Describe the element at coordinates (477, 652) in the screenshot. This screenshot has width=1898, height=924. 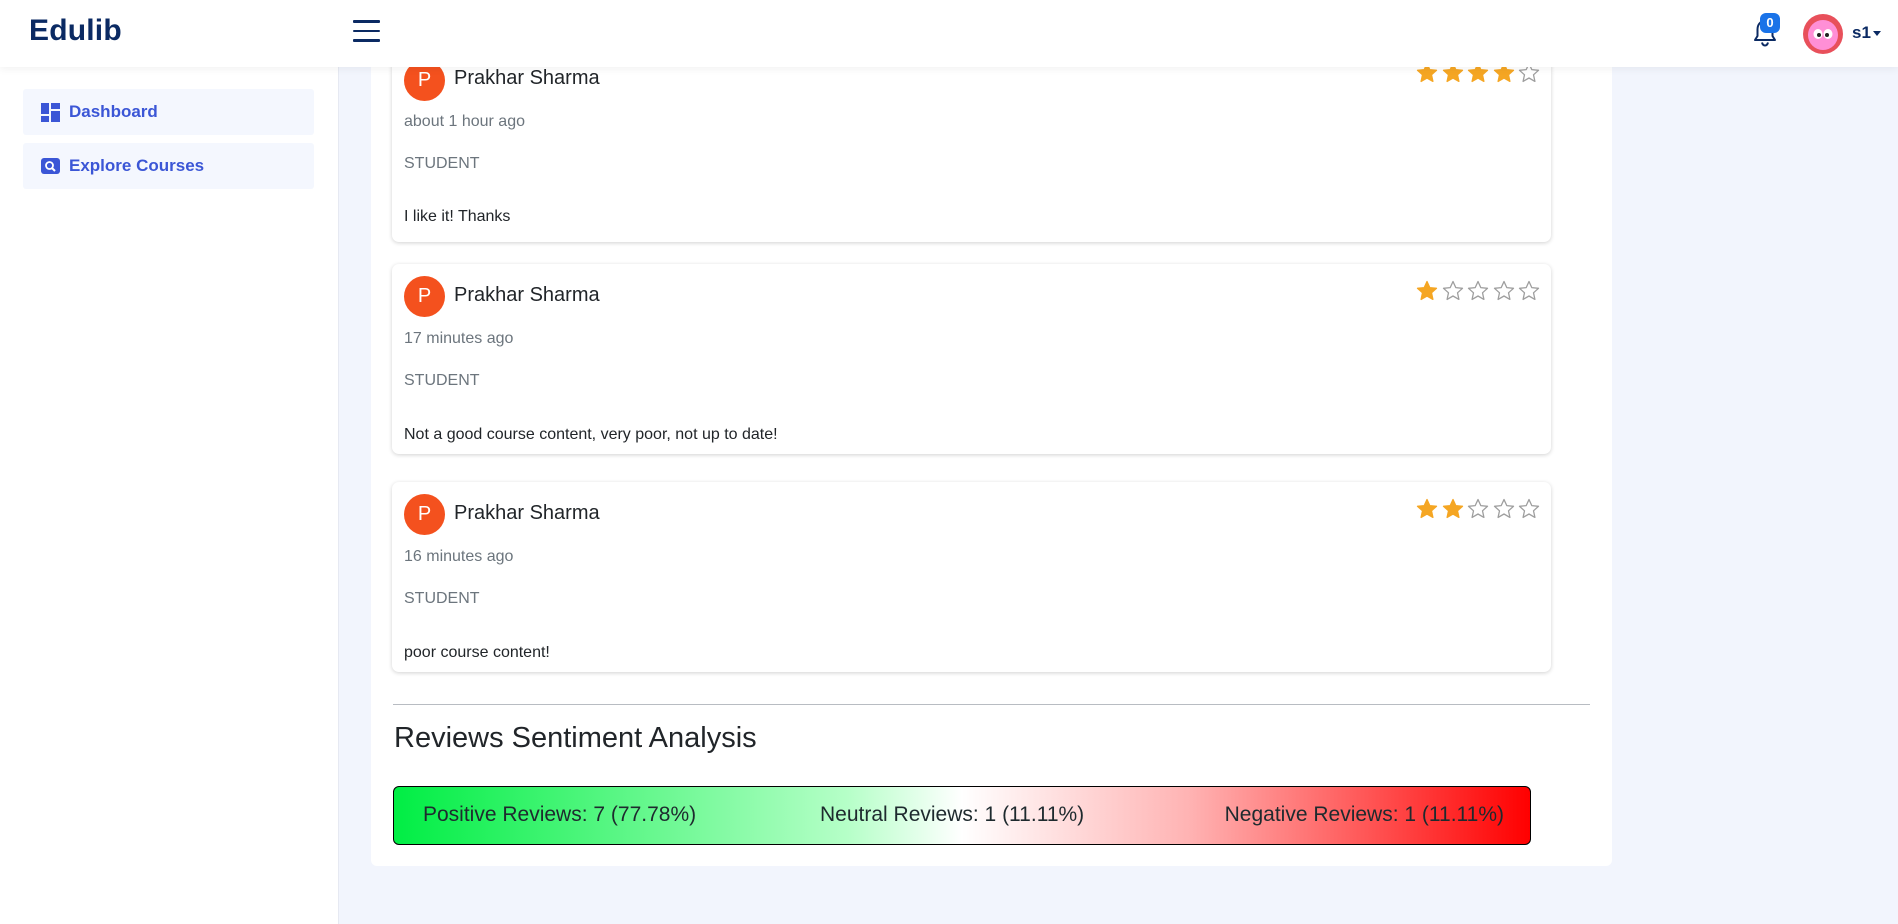
I see `review-text: poor course content!` at that location.